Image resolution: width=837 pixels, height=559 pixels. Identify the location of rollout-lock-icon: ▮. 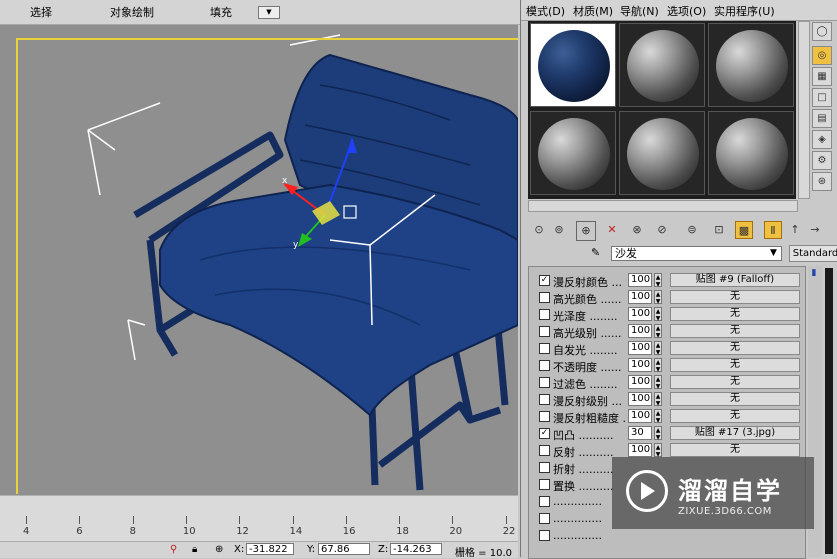
(814, 273).